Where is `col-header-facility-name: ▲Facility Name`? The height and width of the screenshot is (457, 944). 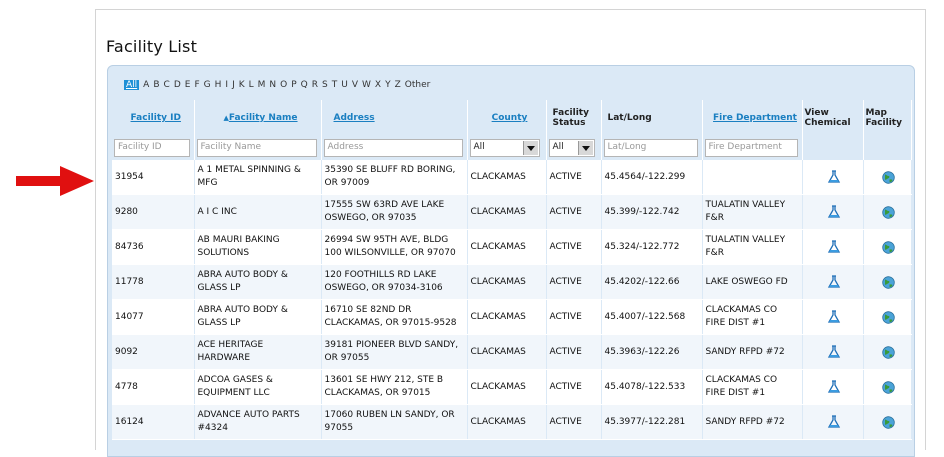
col-header-facility-name: ▲Facility Name is located at coordinates (258, 118).